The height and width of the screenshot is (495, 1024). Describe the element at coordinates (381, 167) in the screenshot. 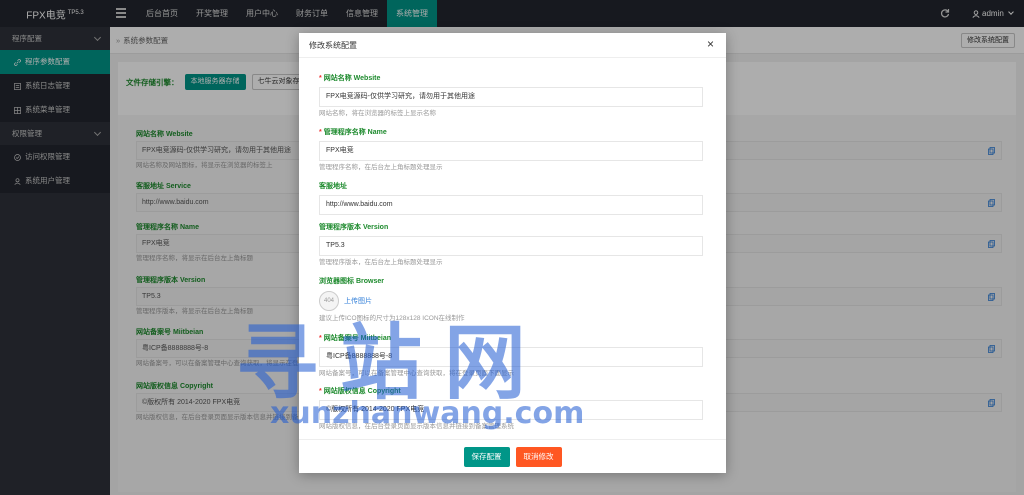

I see `field-help: 管理程序名称，在后台左上角标题处理显示` at that location.